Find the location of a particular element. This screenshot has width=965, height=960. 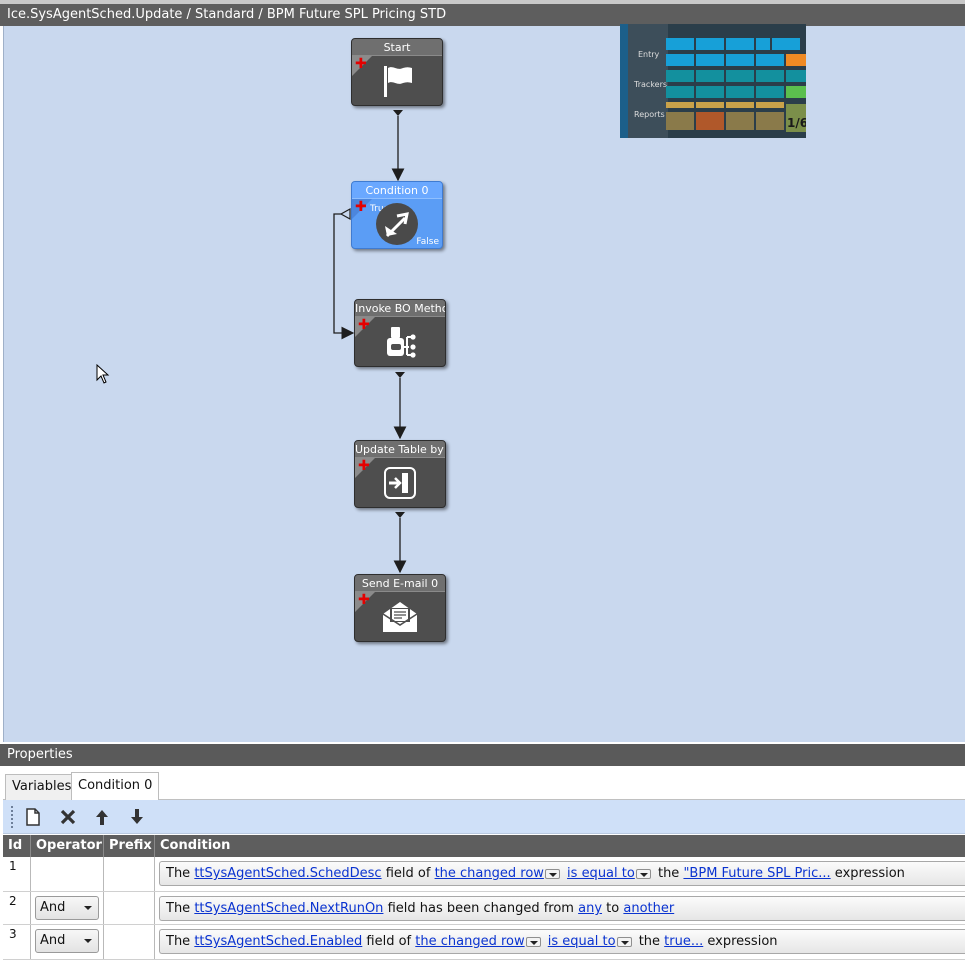

condition-node: Condition 0 ✚ True False is located at coordinates (397, 215).